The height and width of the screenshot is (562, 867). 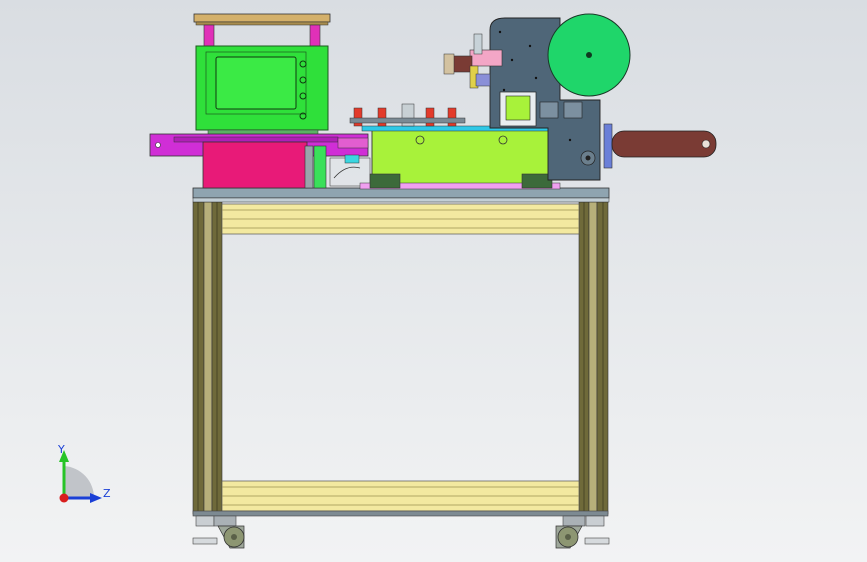 What do you see at coordinates (320, 167) in the screenshot?
I see `green-side-plate` at bounding box center [320, 167].